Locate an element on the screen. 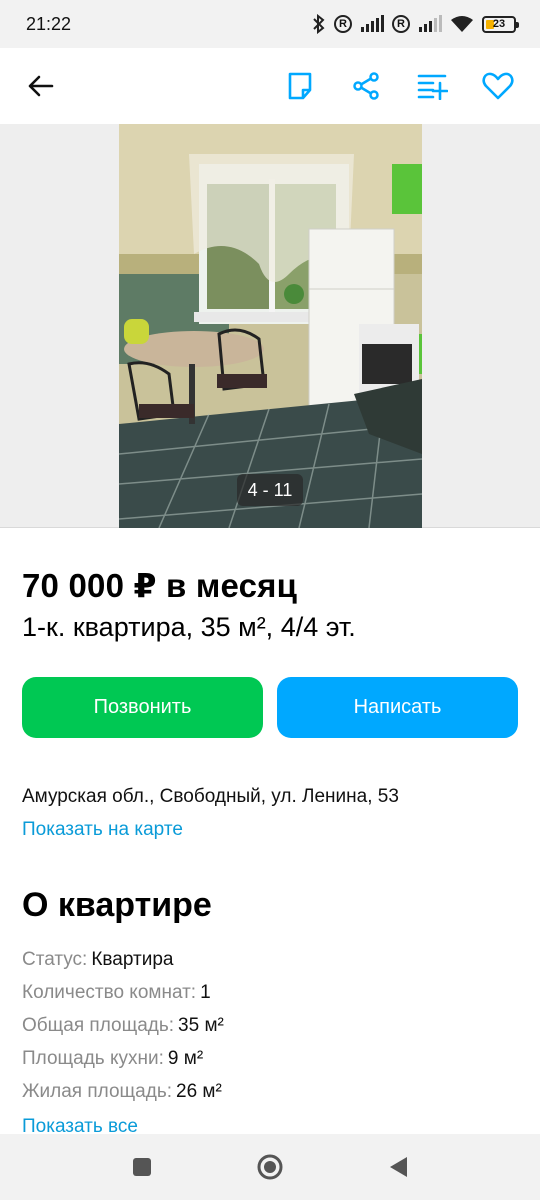  battery-level: 23 is located at coordinates (499, 24).